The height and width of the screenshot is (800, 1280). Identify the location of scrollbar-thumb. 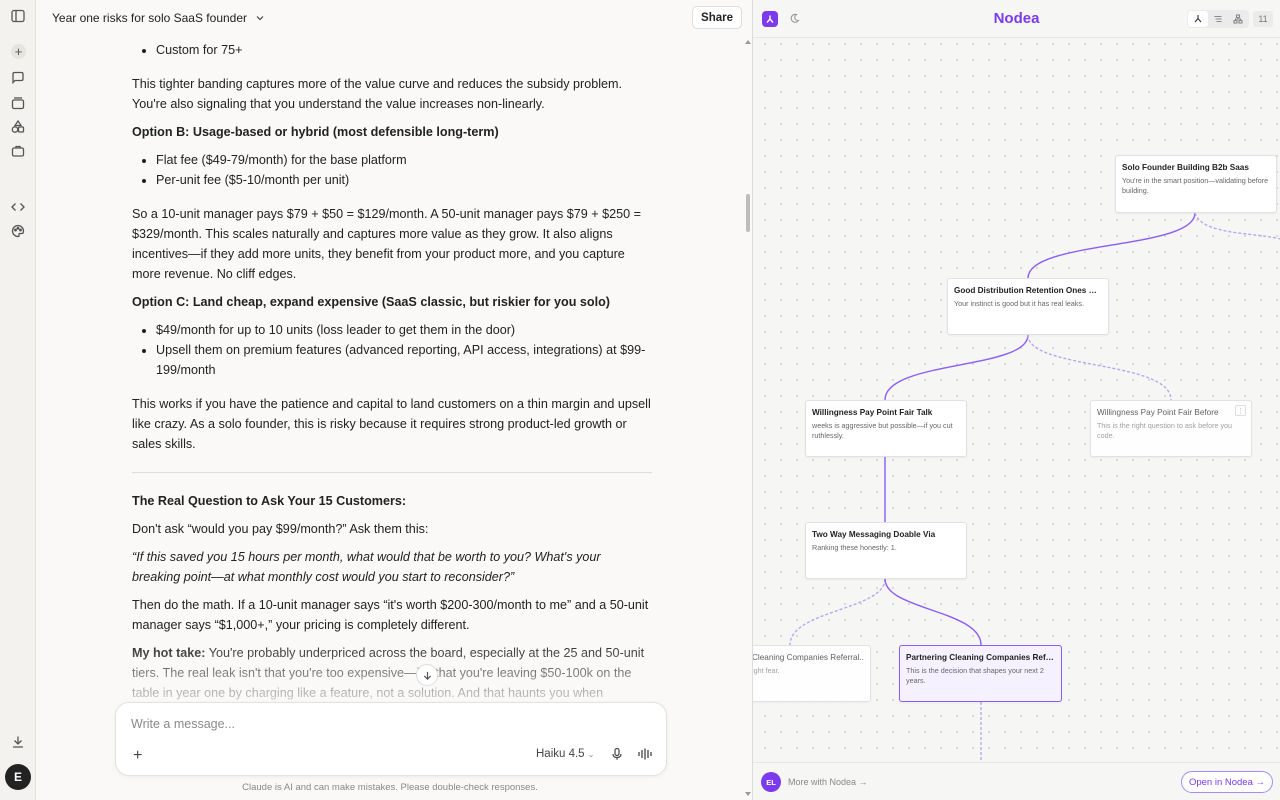
(748, 213).